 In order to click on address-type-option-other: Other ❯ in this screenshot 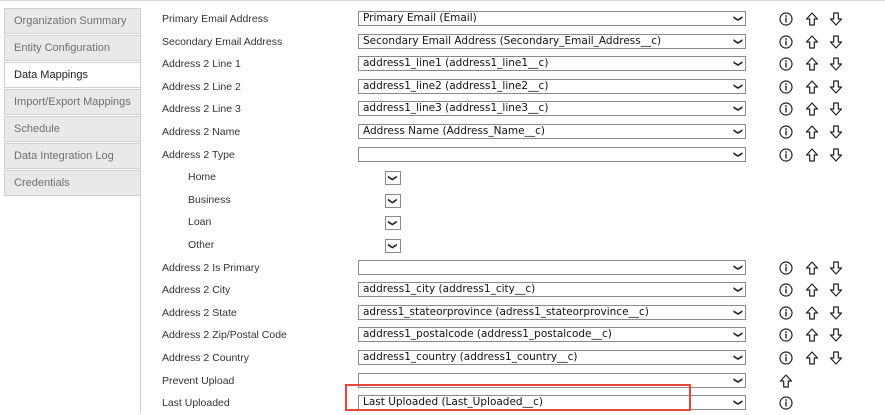, I will do `click(517, 245)`.